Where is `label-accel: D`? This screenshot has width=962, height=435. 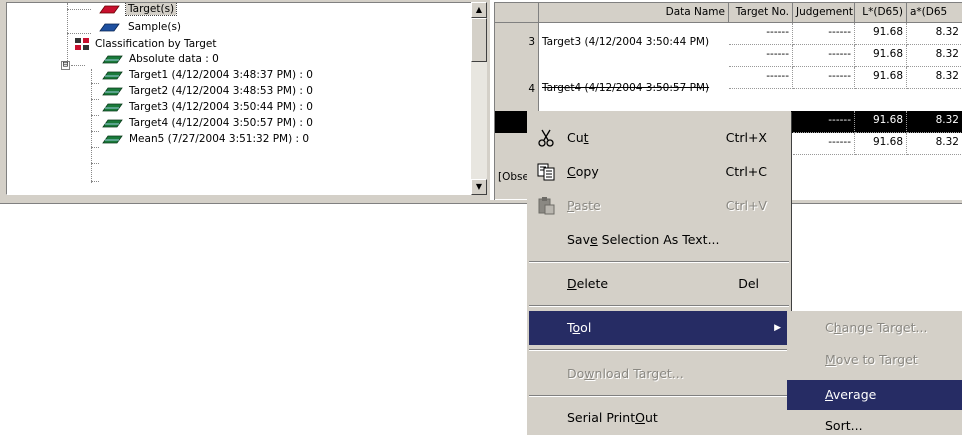 label-accel: D is located at coordinates (572, 283).